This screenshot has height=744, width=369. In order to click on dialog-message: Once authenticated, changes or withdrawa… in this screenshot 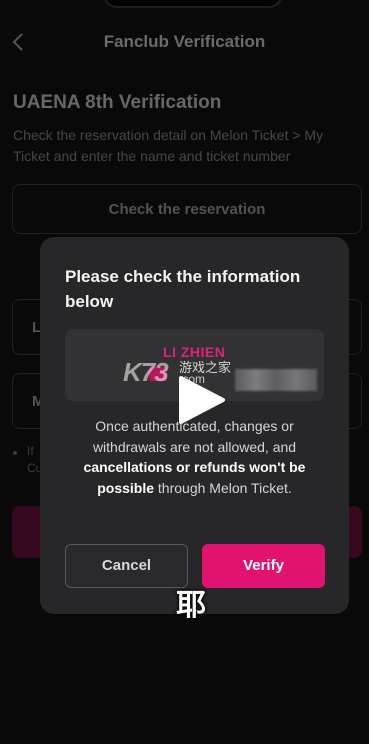, I will do `click(194, 457)`.